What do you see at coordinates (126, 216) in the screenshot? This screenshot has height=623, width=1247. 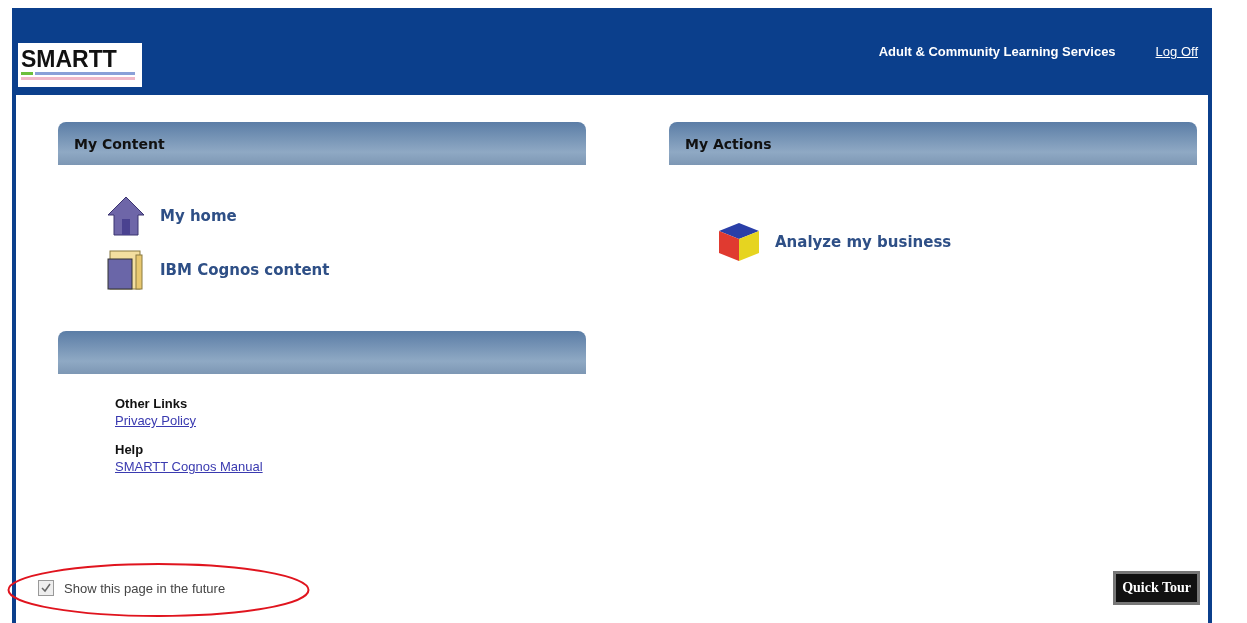 I see `house-icon` at bounding box center [126, 216].